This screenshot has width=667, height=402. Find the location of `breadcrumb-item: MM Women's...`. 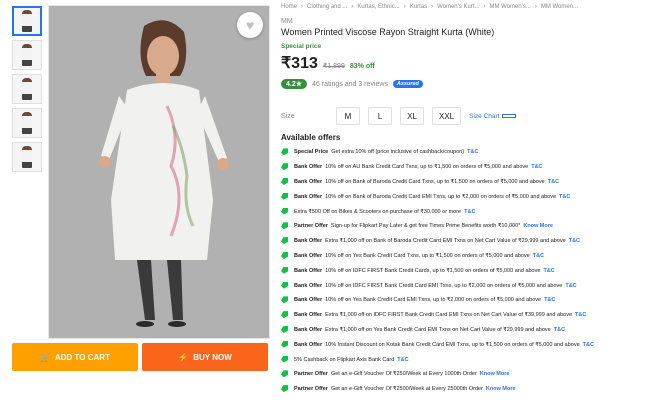

breadcrumb-item: MM Women's... is located at coordinates (509, 7).